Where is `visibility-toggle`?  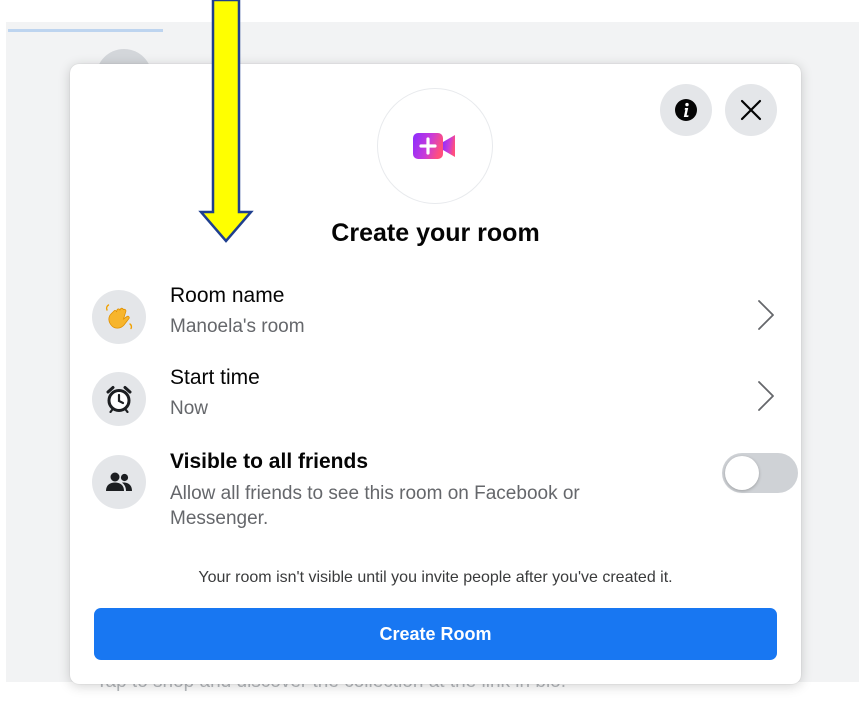
visibility-toggle is located at coordinates (760, 473).